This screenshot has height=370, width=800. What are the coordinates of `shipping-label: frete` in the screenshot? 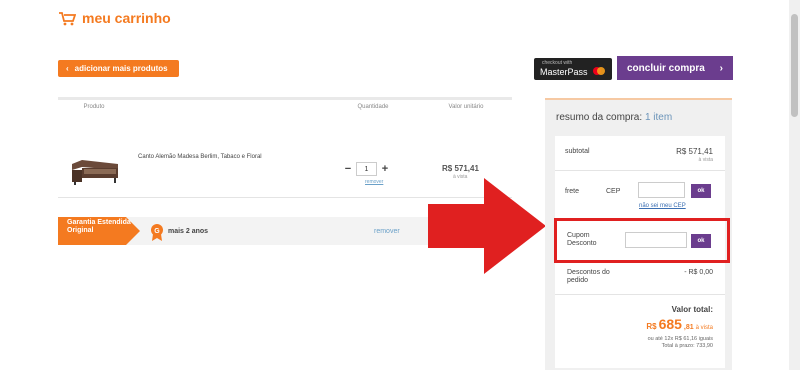 It's located at (572, 191).